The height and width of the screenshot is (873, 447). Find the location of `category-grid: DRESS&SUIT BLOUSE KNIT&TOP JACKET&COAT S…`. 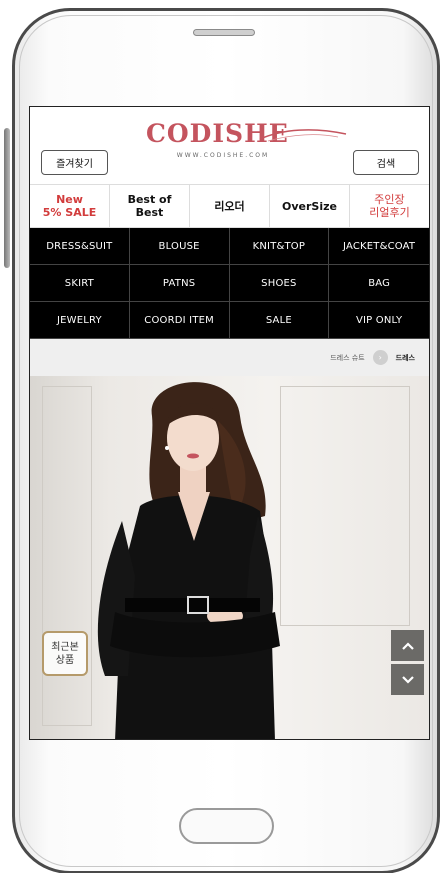

category-grid: DRESS&SUIT BLOUSE KNIT&TOP JACKET&COAT S… is located at coordinates (229, 283).